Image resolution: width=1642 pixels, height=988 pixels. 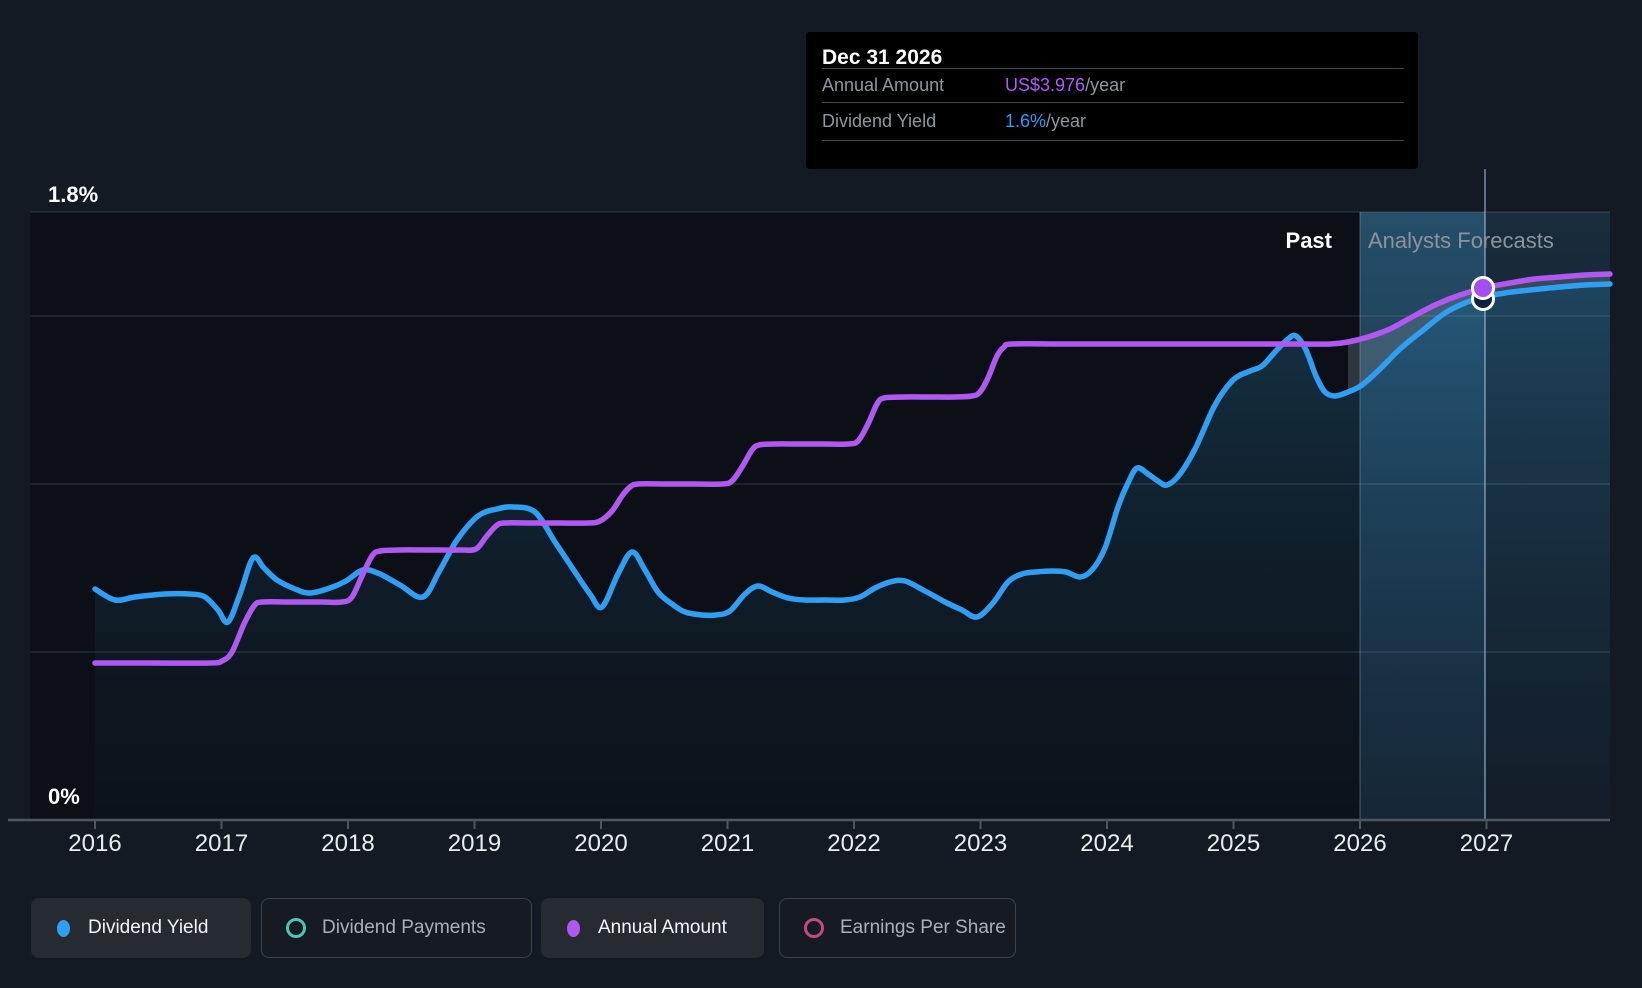 What do you see at coordinates (923, 927) in the screenshot?
I see `legend-chip-label: Earnings Per Share` at bounding box center [923, 927].